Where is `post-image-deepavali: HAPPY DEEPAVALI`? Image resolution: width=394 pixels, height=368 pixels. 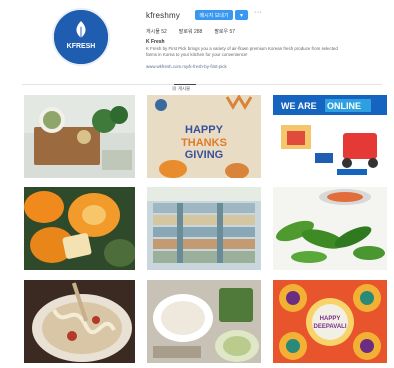 post-image-deepavali: HAPPY DEEPAVALI is located at coordinates (330, 321).